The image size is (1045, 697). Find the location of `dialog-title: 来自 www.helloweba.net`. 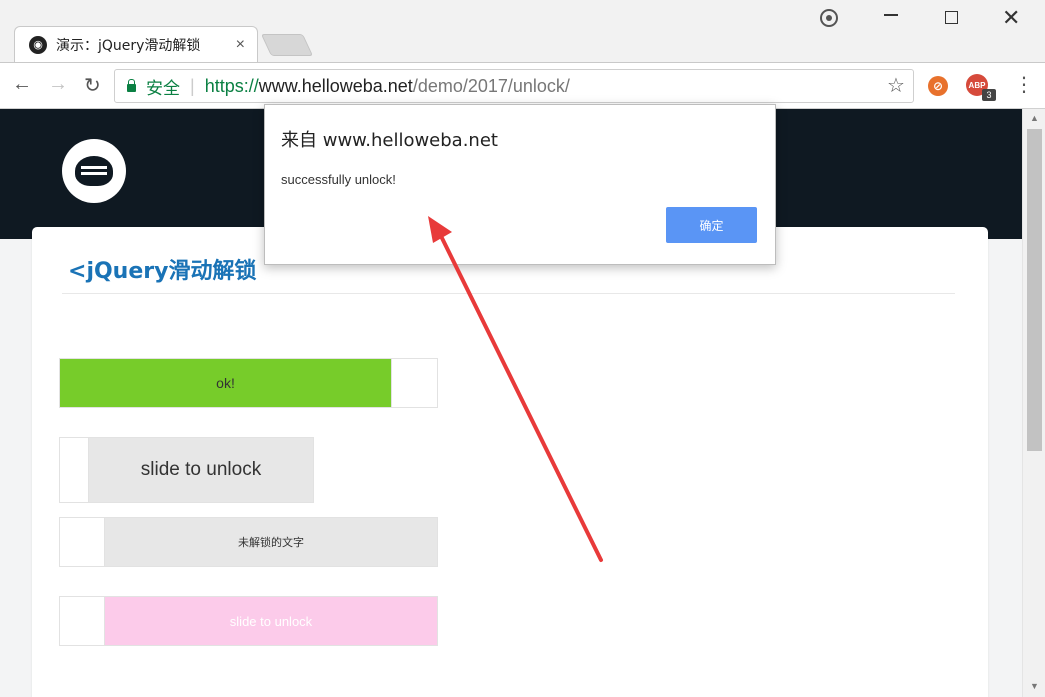

dialog-title: 来自 www.helloweba.net is located at coordinates (389, 140).